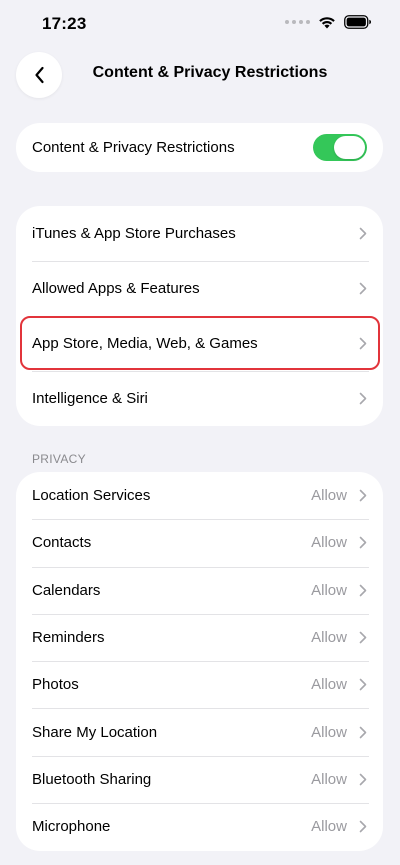  I want to click on privacy-item-label: Calendars, so click(66, 590).